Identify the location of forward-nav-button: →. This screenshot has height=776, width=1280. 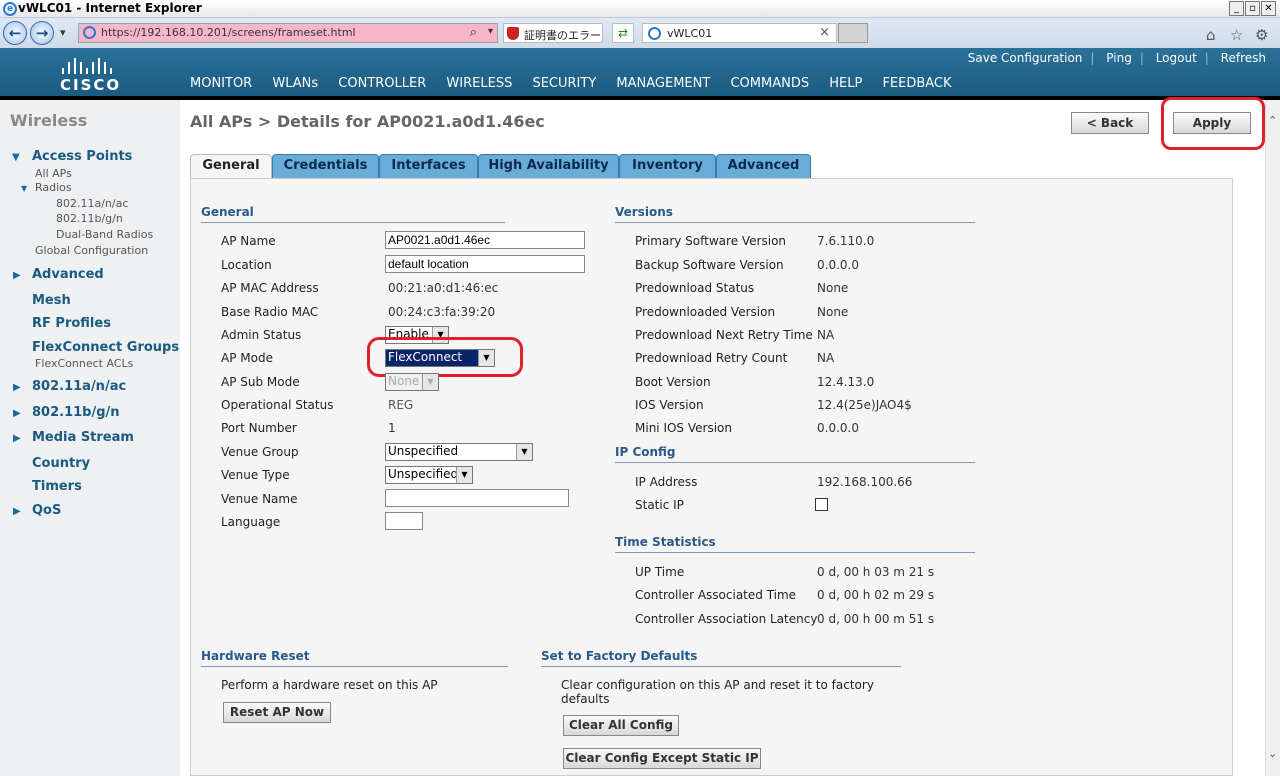
(42, 33).